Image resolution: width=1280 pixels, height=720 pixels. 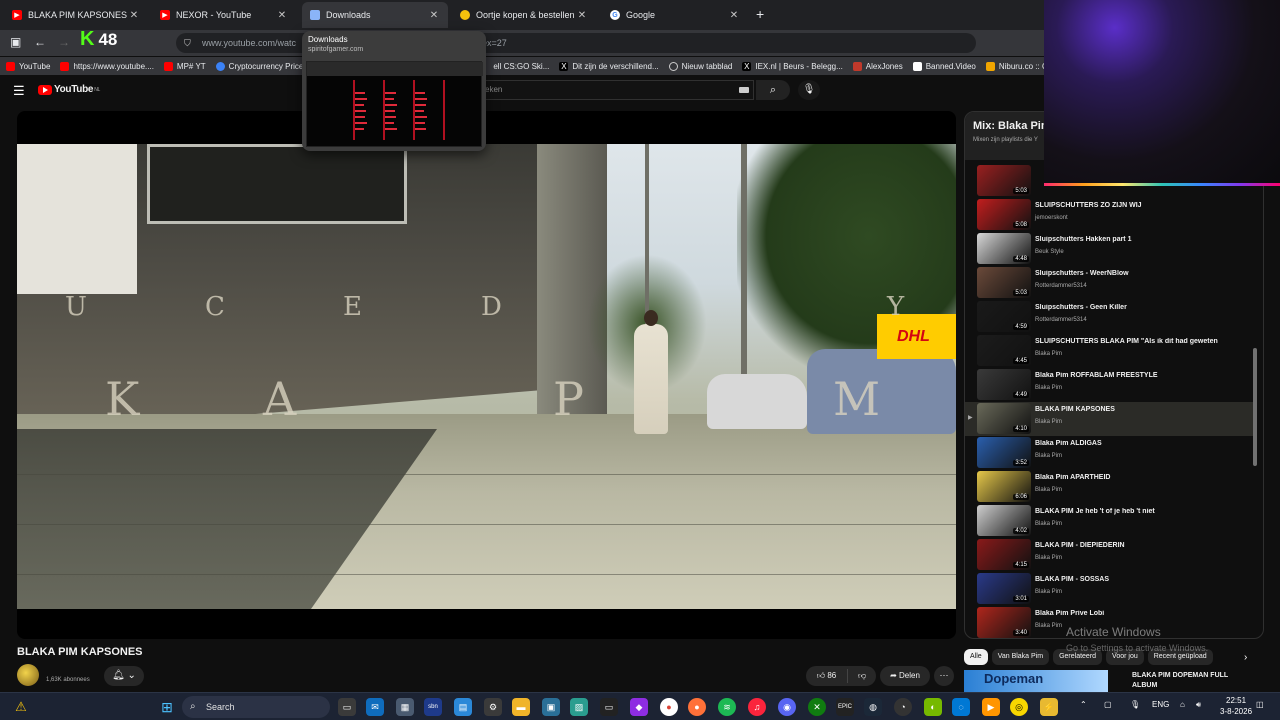 I want to click on forward-icon: →, so click(x=64, y=42).